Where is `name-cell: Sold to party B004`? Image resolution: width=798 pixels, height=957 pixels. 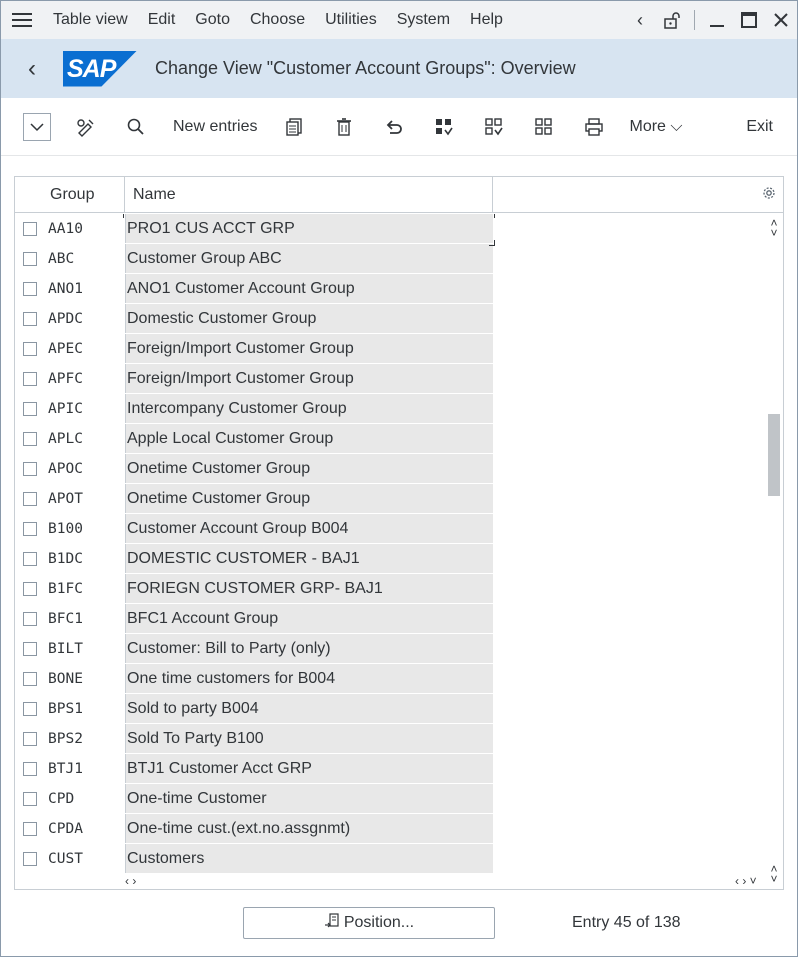 name-cell: Sold to party B004 is located at coordinates (309, 708).